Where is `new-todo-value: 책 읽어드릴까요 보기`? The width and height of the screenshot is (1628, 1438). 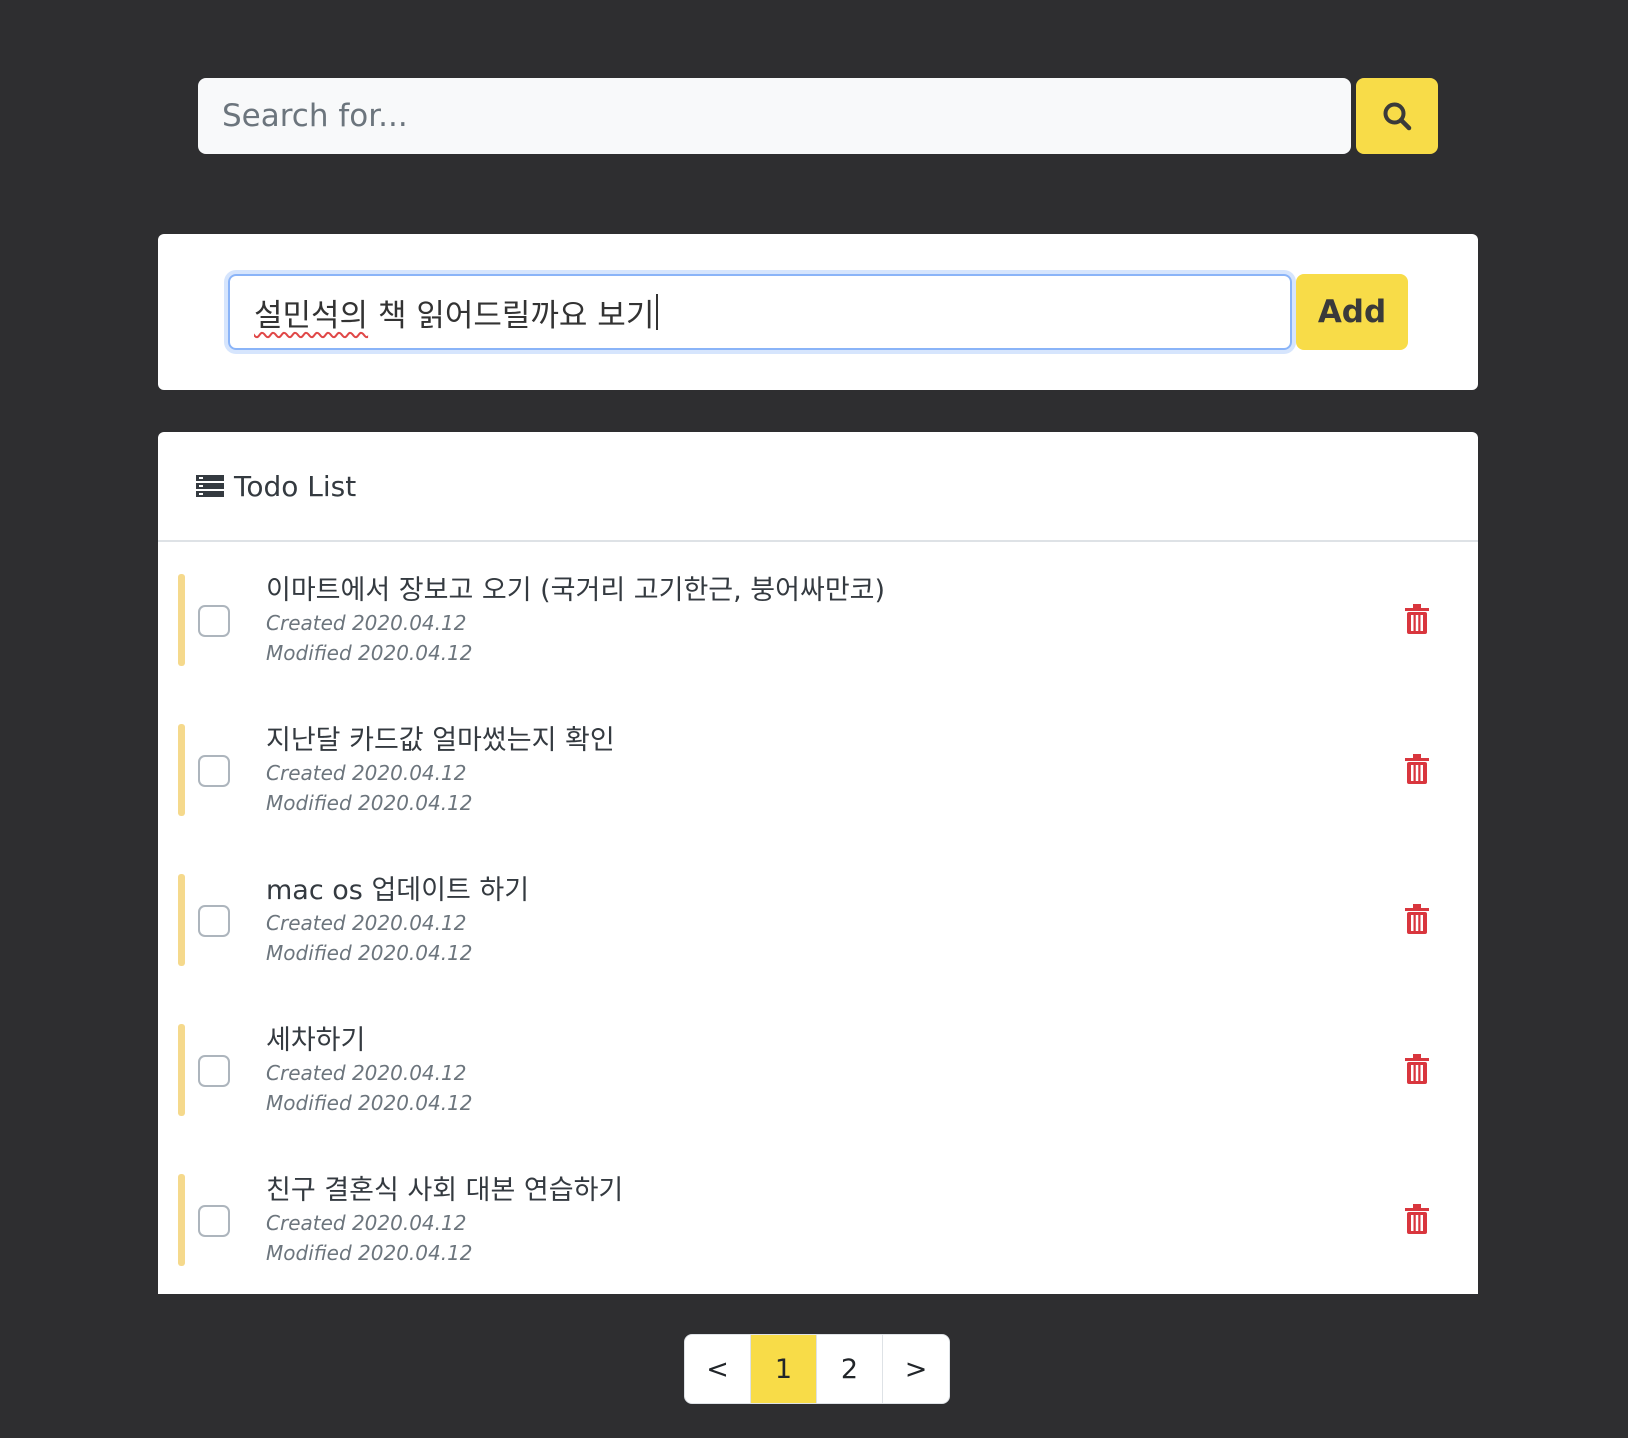
new-todo-value: 책 읽어드릴까요 보기 is located at coordinates (511, 315).